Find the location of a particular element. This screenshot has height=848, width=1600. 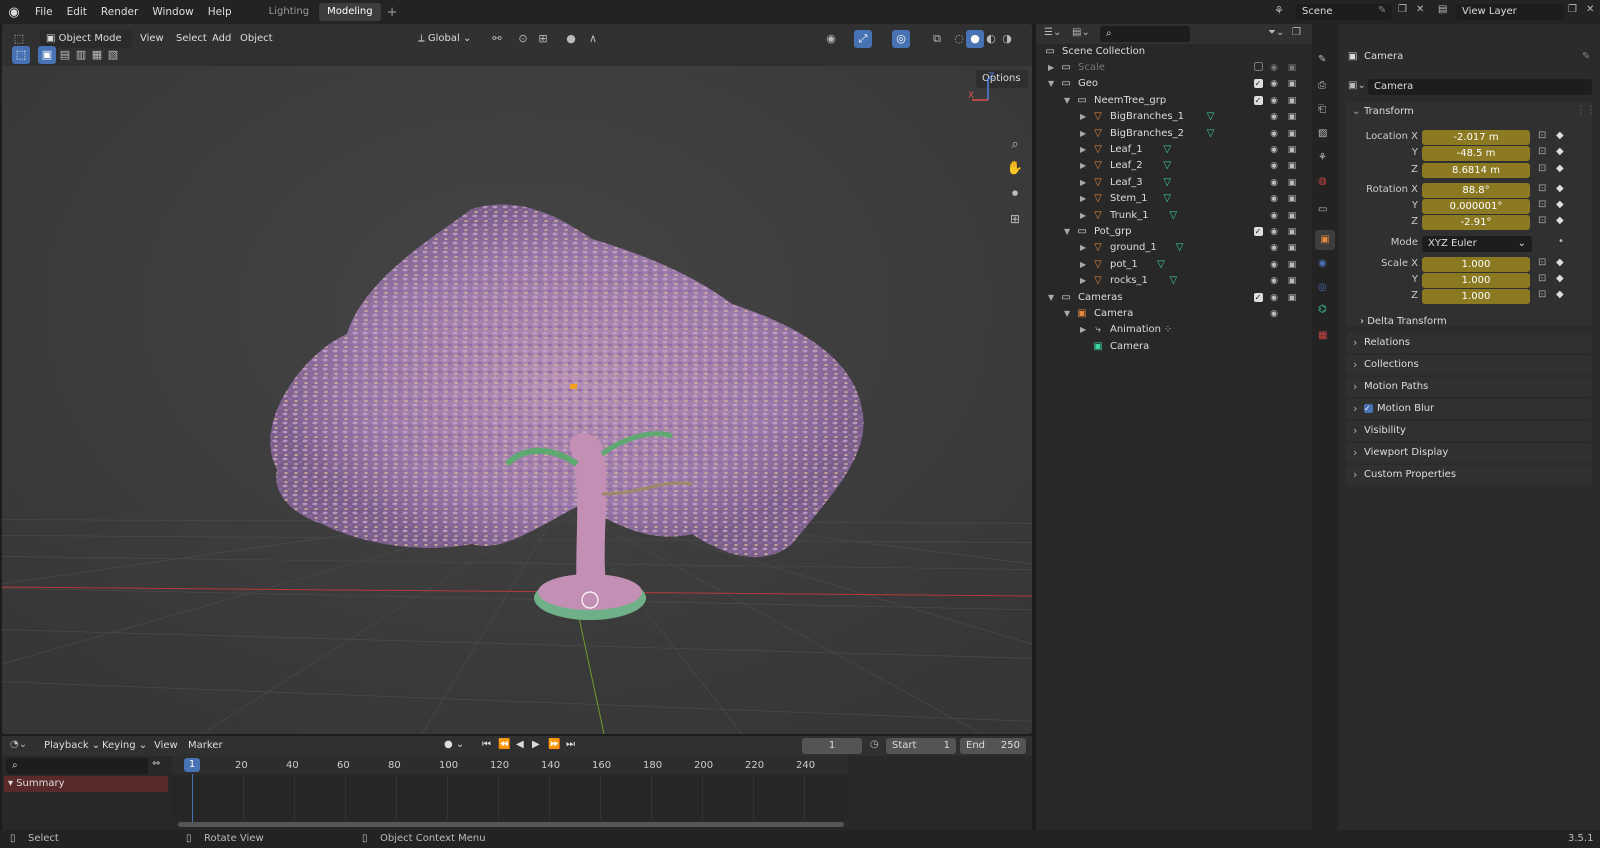

timeline-scrollbar is located at coordinates (511, 824).